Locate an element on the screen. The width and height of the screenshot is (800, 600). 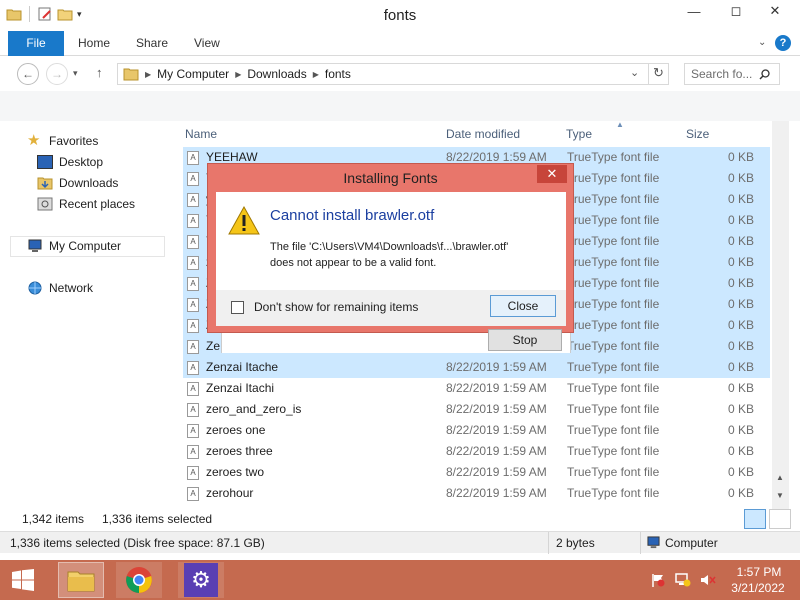
clock-date: 3/21/2022 is located at coordinates (758, 588).